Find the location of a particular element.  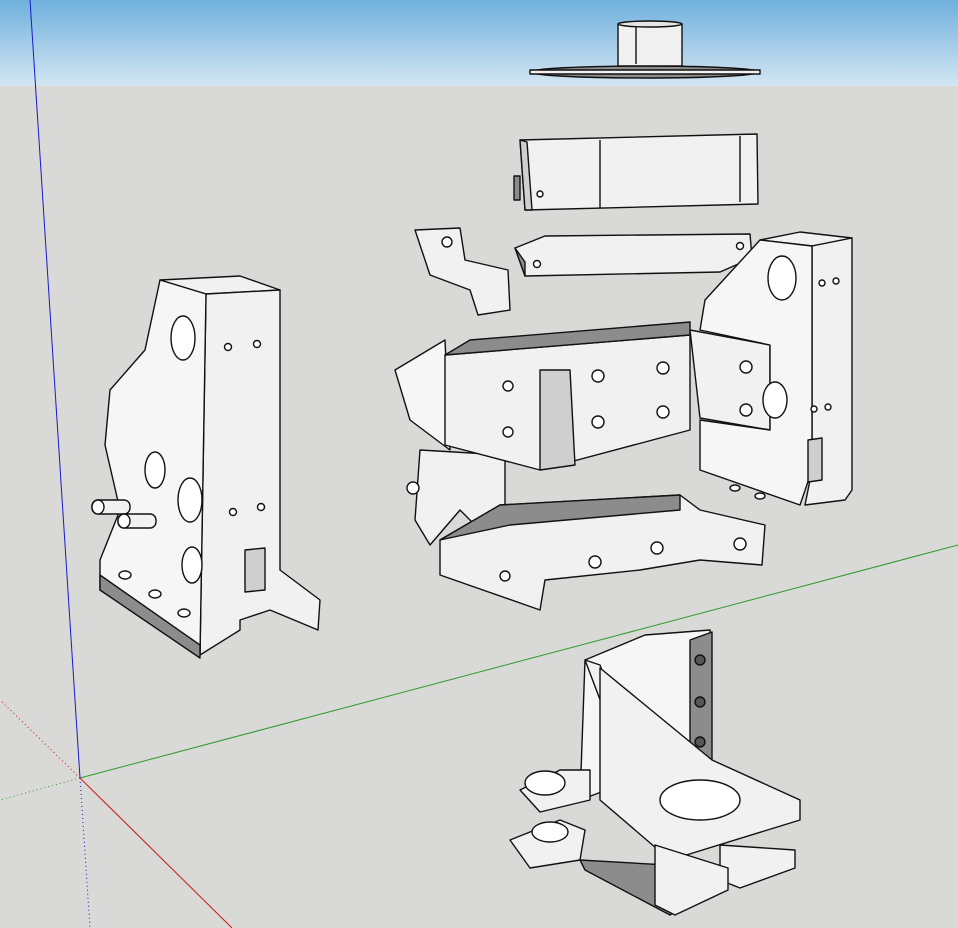

sky is located at coordinates (479, 43).